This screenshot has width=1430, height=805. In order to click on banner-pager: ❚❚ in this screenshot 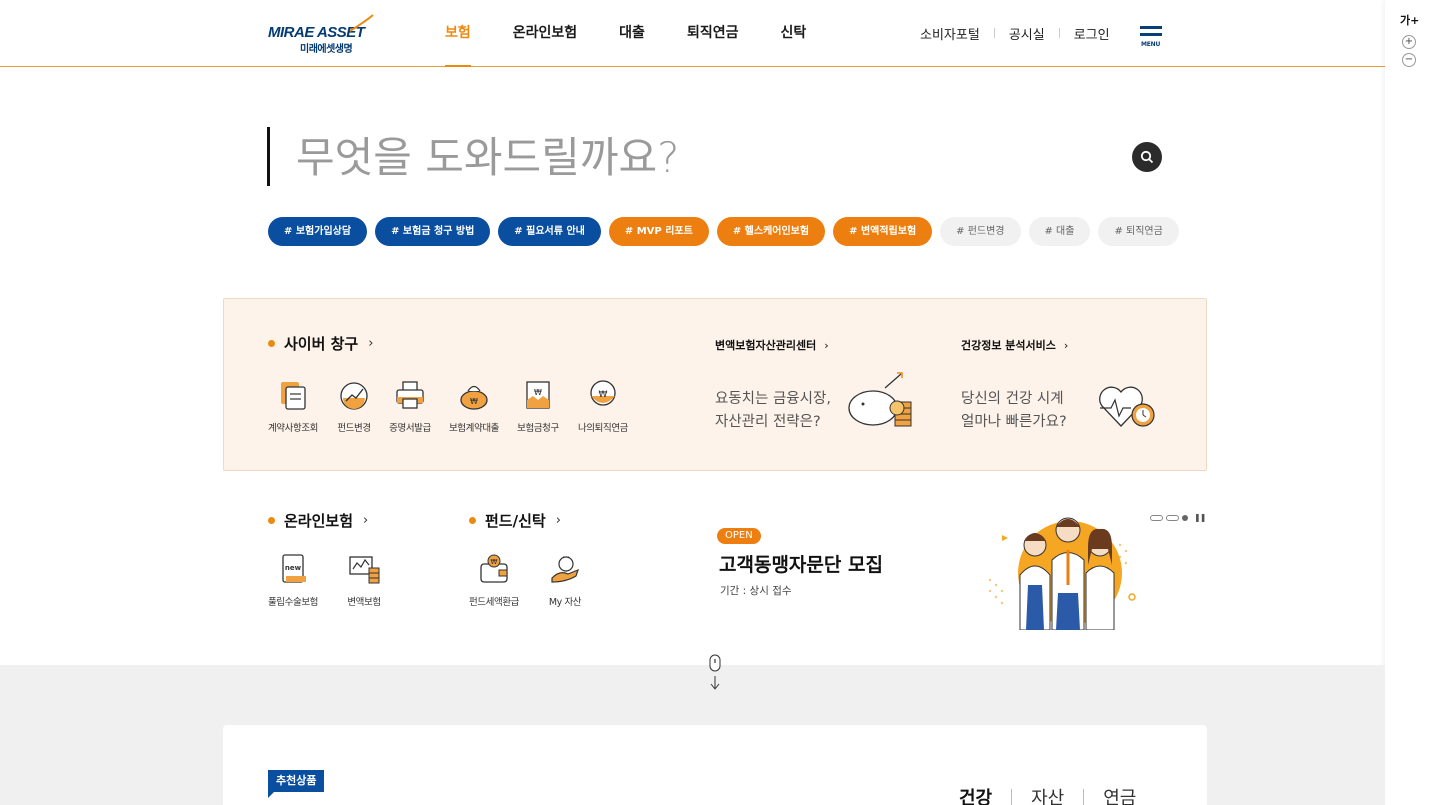, I will do `click(1178, 517)`.